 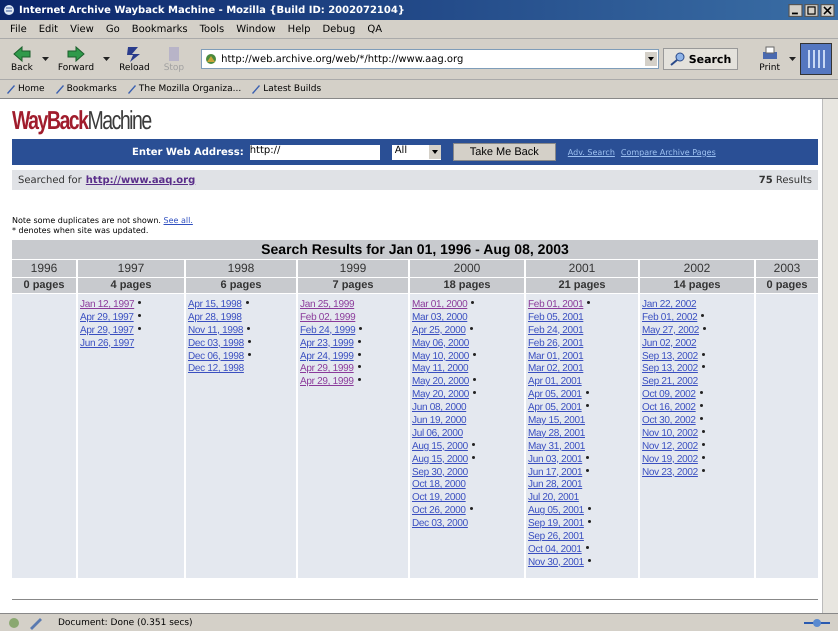 I want to click on capture-date-link: Dec 12, 1998, so click(x=216, y=368).